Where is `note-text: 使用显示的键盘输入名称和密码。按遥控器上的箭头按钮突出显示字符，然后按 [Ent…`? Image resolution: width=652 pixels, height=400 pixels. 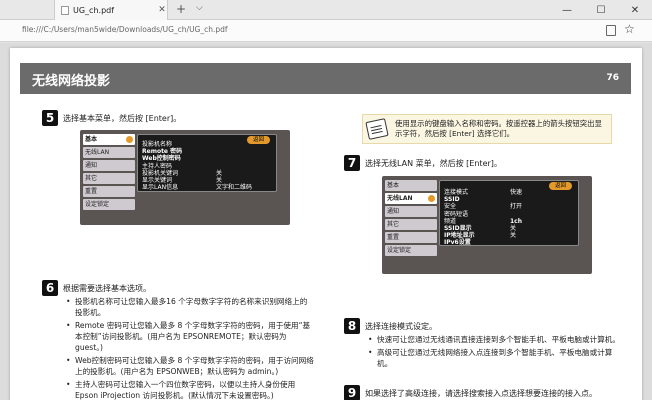
note-text: 使用显示的键盘输入名称和密码。按遥控器上的箭头按钮突出显示字符，然后按 [Ent… is located at coordinates (498, 128).